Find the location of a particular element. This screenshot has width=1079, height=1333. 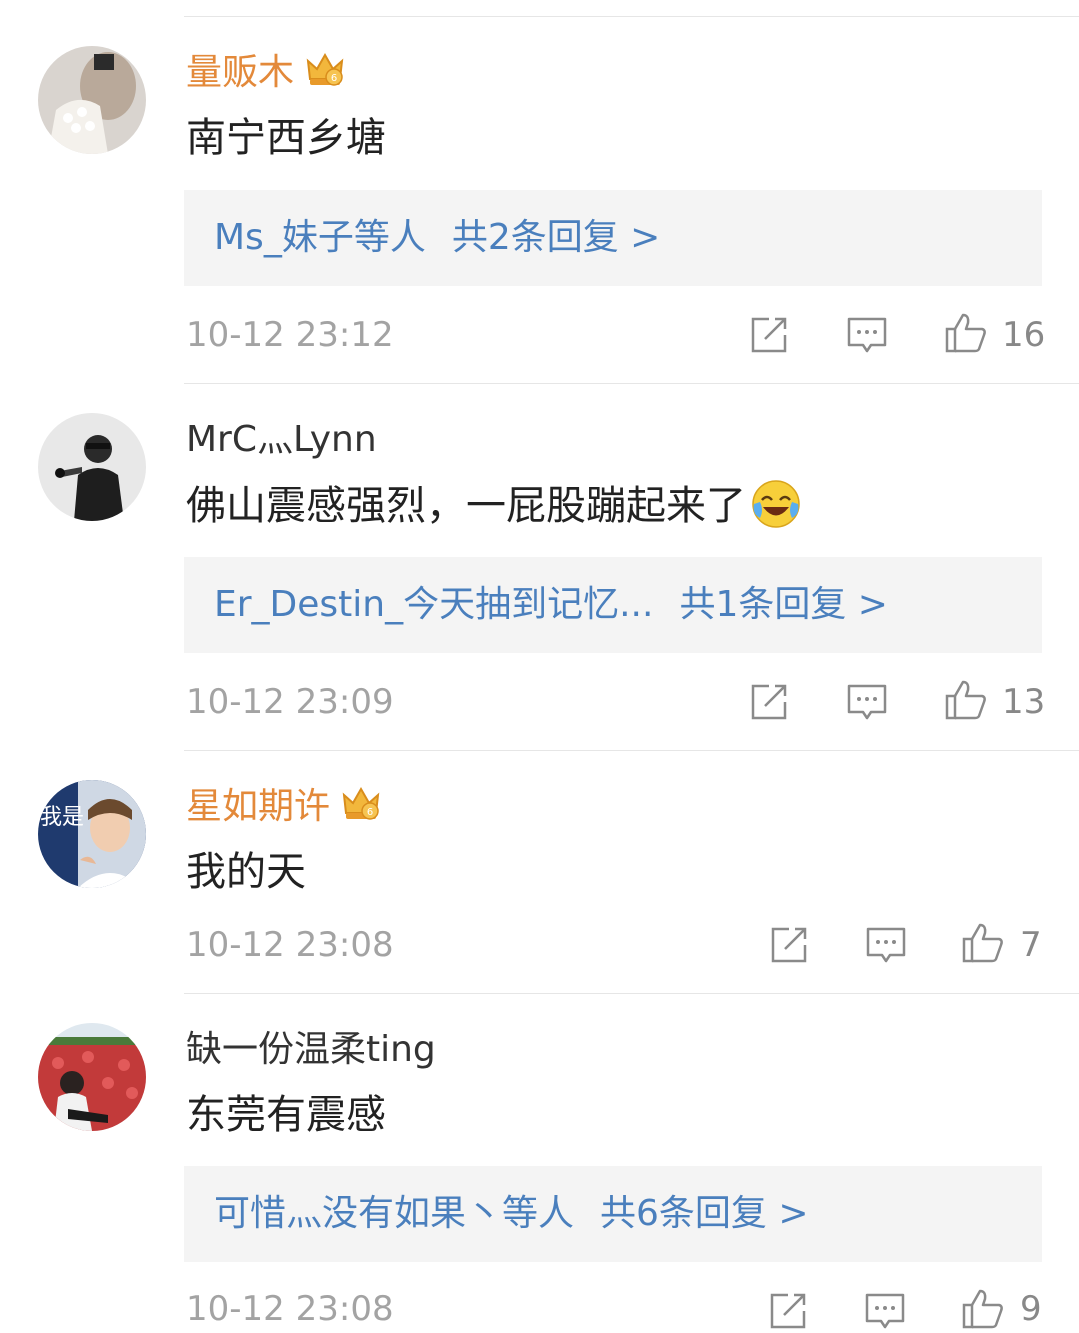

replies-box: 可惜灬没有如果丶等人 共6条回复 > is located at coordinates (613, 1214).